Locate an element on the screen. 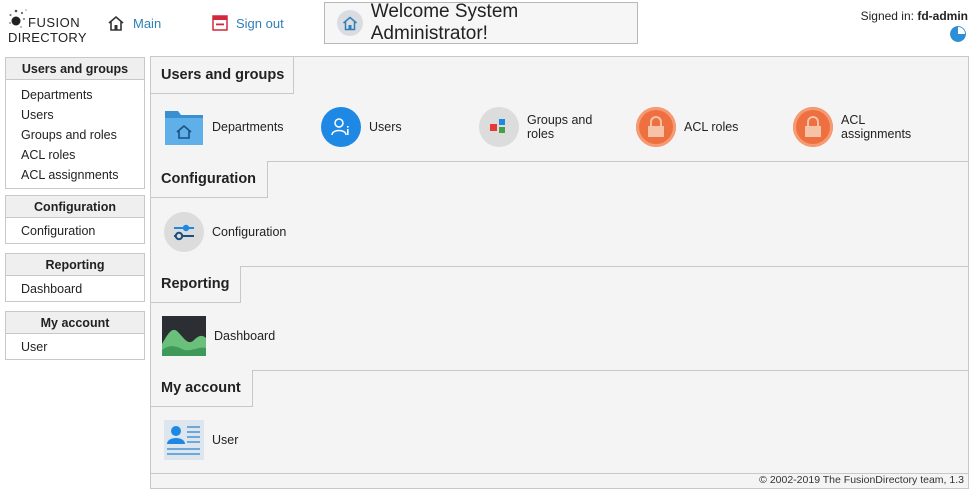  main-link: Main is located at coordinates (134, 23).